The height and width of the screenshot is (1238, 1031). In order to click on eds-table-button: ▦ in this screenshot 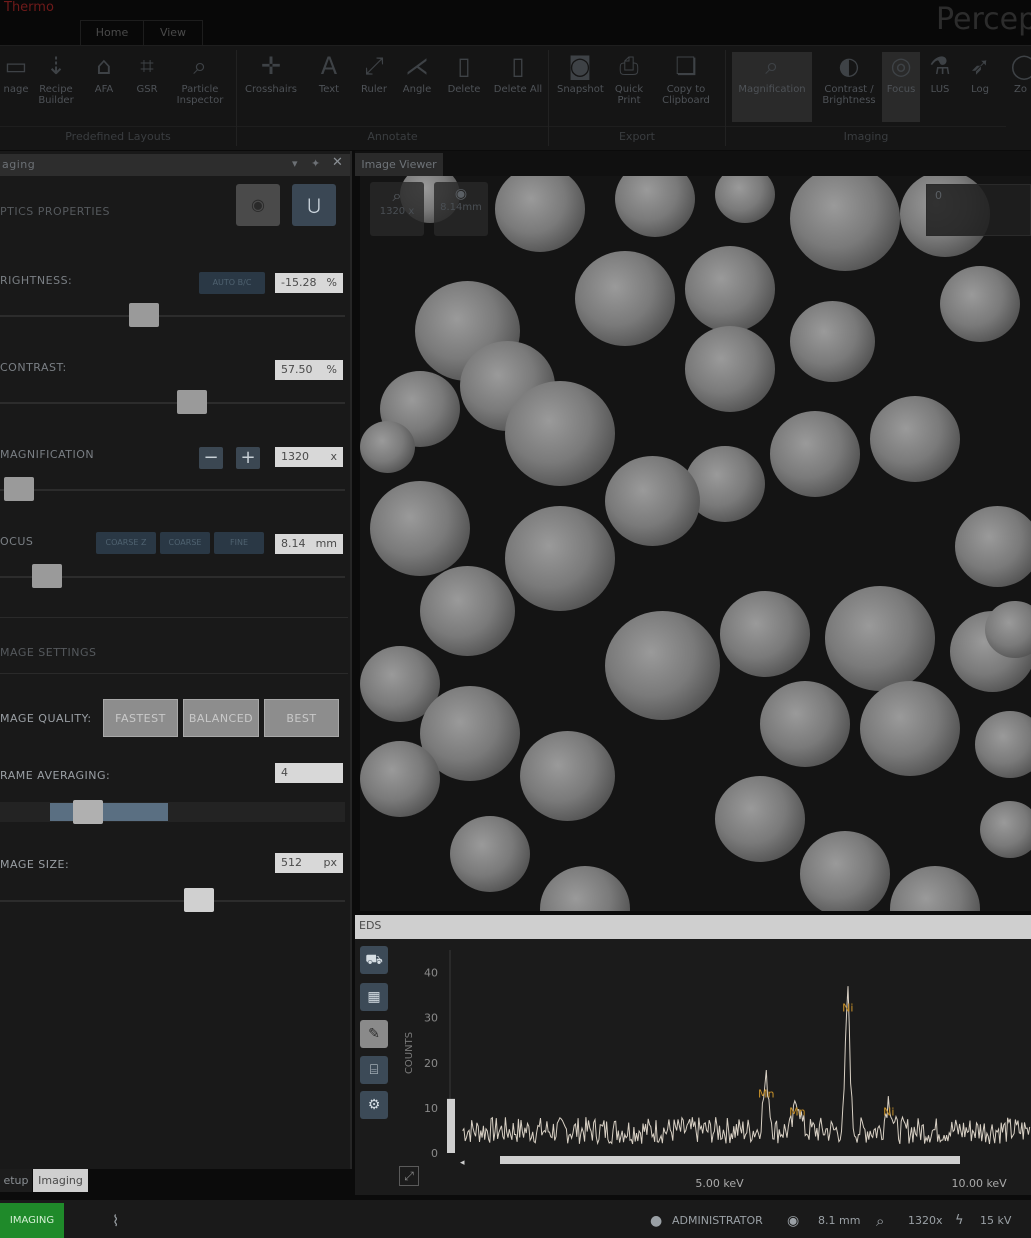, I will do `click(374, 997)`.